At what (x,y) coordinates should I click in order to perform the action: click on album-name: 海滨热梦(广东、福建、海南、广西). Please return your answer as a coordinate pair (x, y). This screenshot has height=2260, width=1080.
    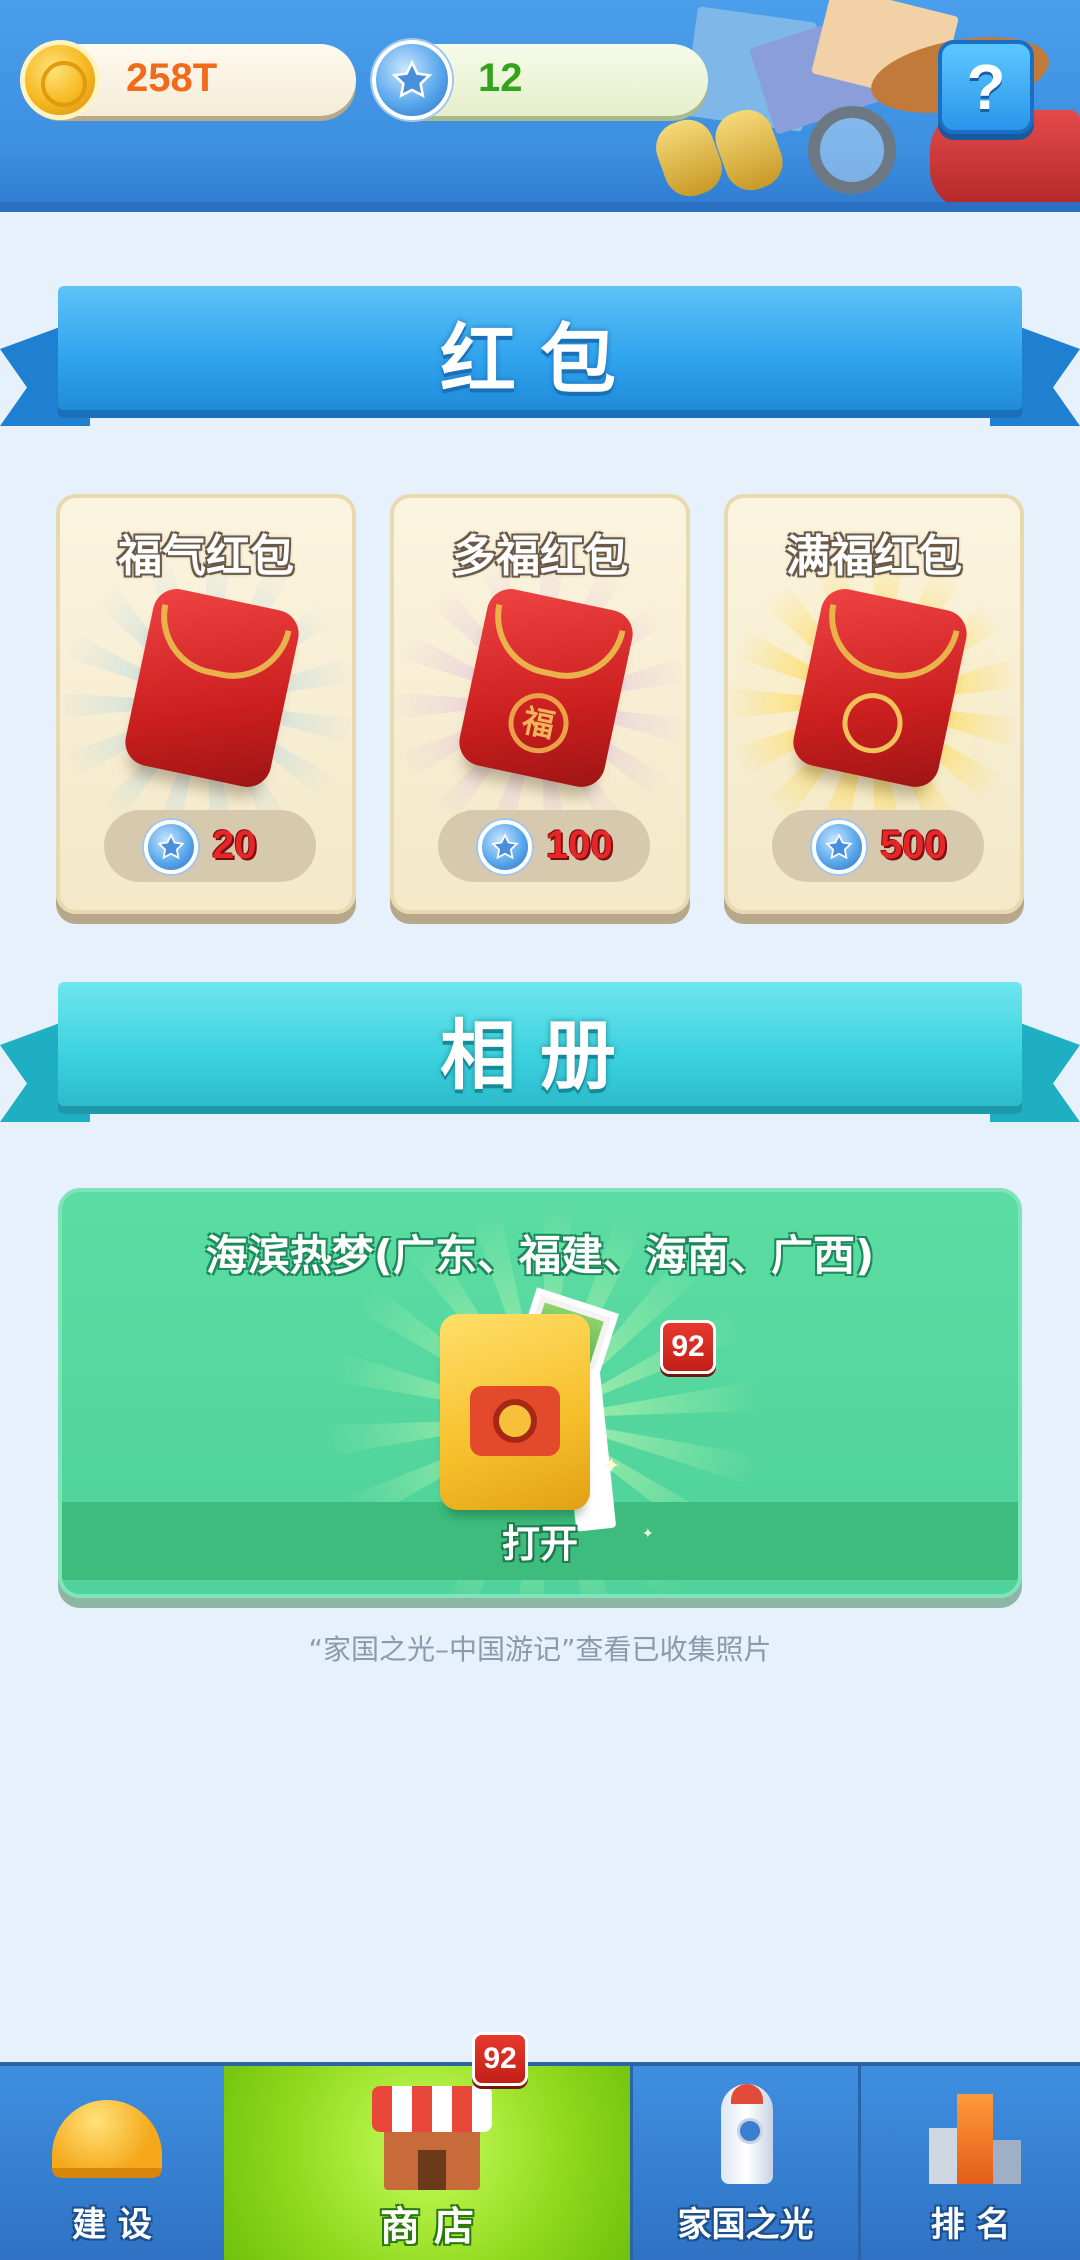
    Looking at the image, I should click on (540, 1255).